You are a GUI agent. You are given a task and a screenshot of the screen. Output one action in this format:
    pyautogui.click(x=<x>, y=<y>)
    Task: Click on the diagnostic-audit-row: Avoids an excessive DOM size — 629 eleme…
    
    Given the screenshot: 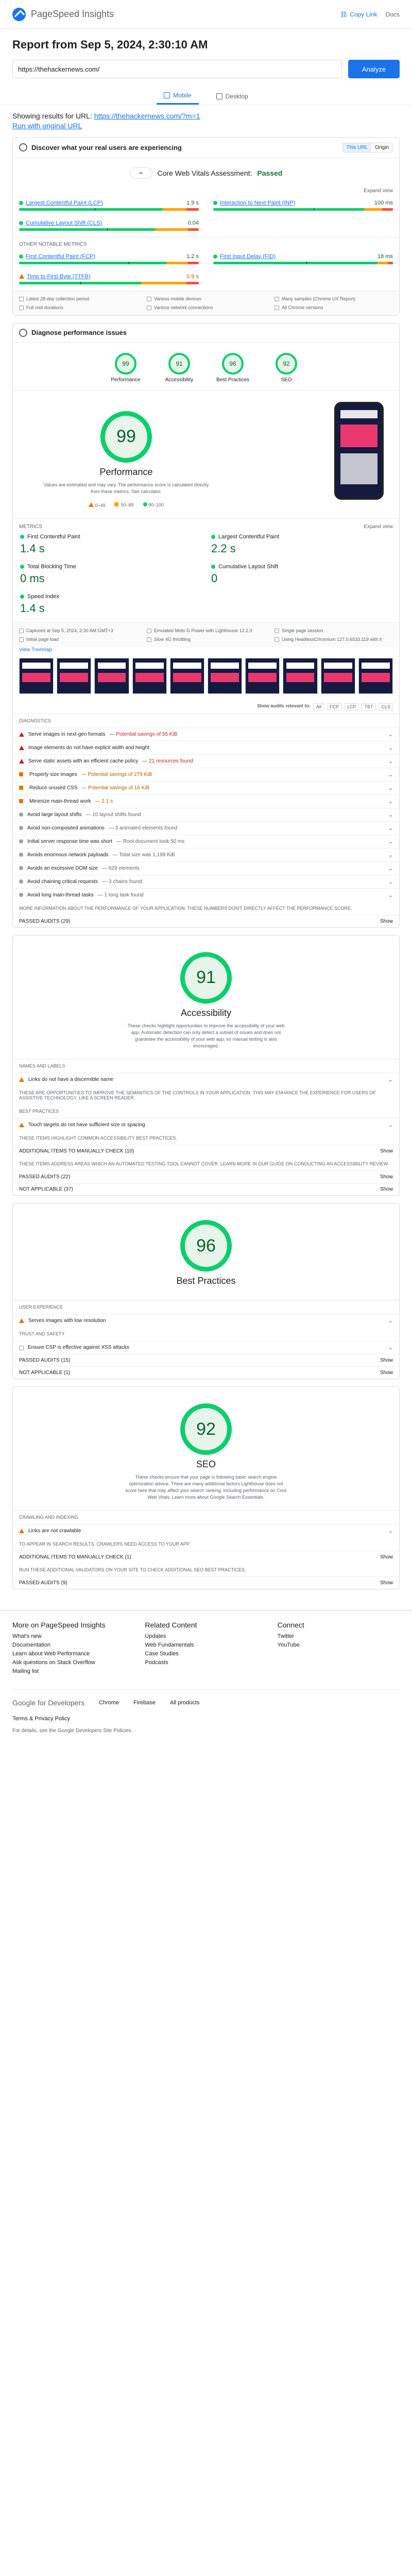 What is the action you would take?
    pyautogui.click(x=206, y=868)
    